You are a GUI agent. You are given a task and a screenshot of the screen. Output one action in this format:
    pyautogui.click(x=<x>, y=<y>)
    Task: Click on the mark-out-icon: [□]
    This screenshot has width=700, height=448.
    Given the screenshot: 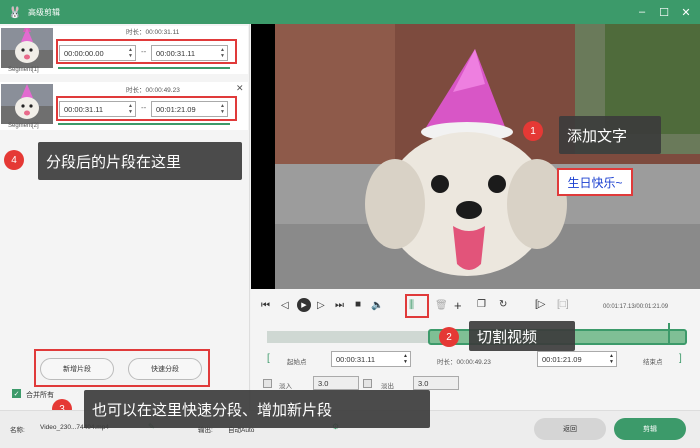 What is the action you would take?
    pyautogui.click(x=563, y=304)
    